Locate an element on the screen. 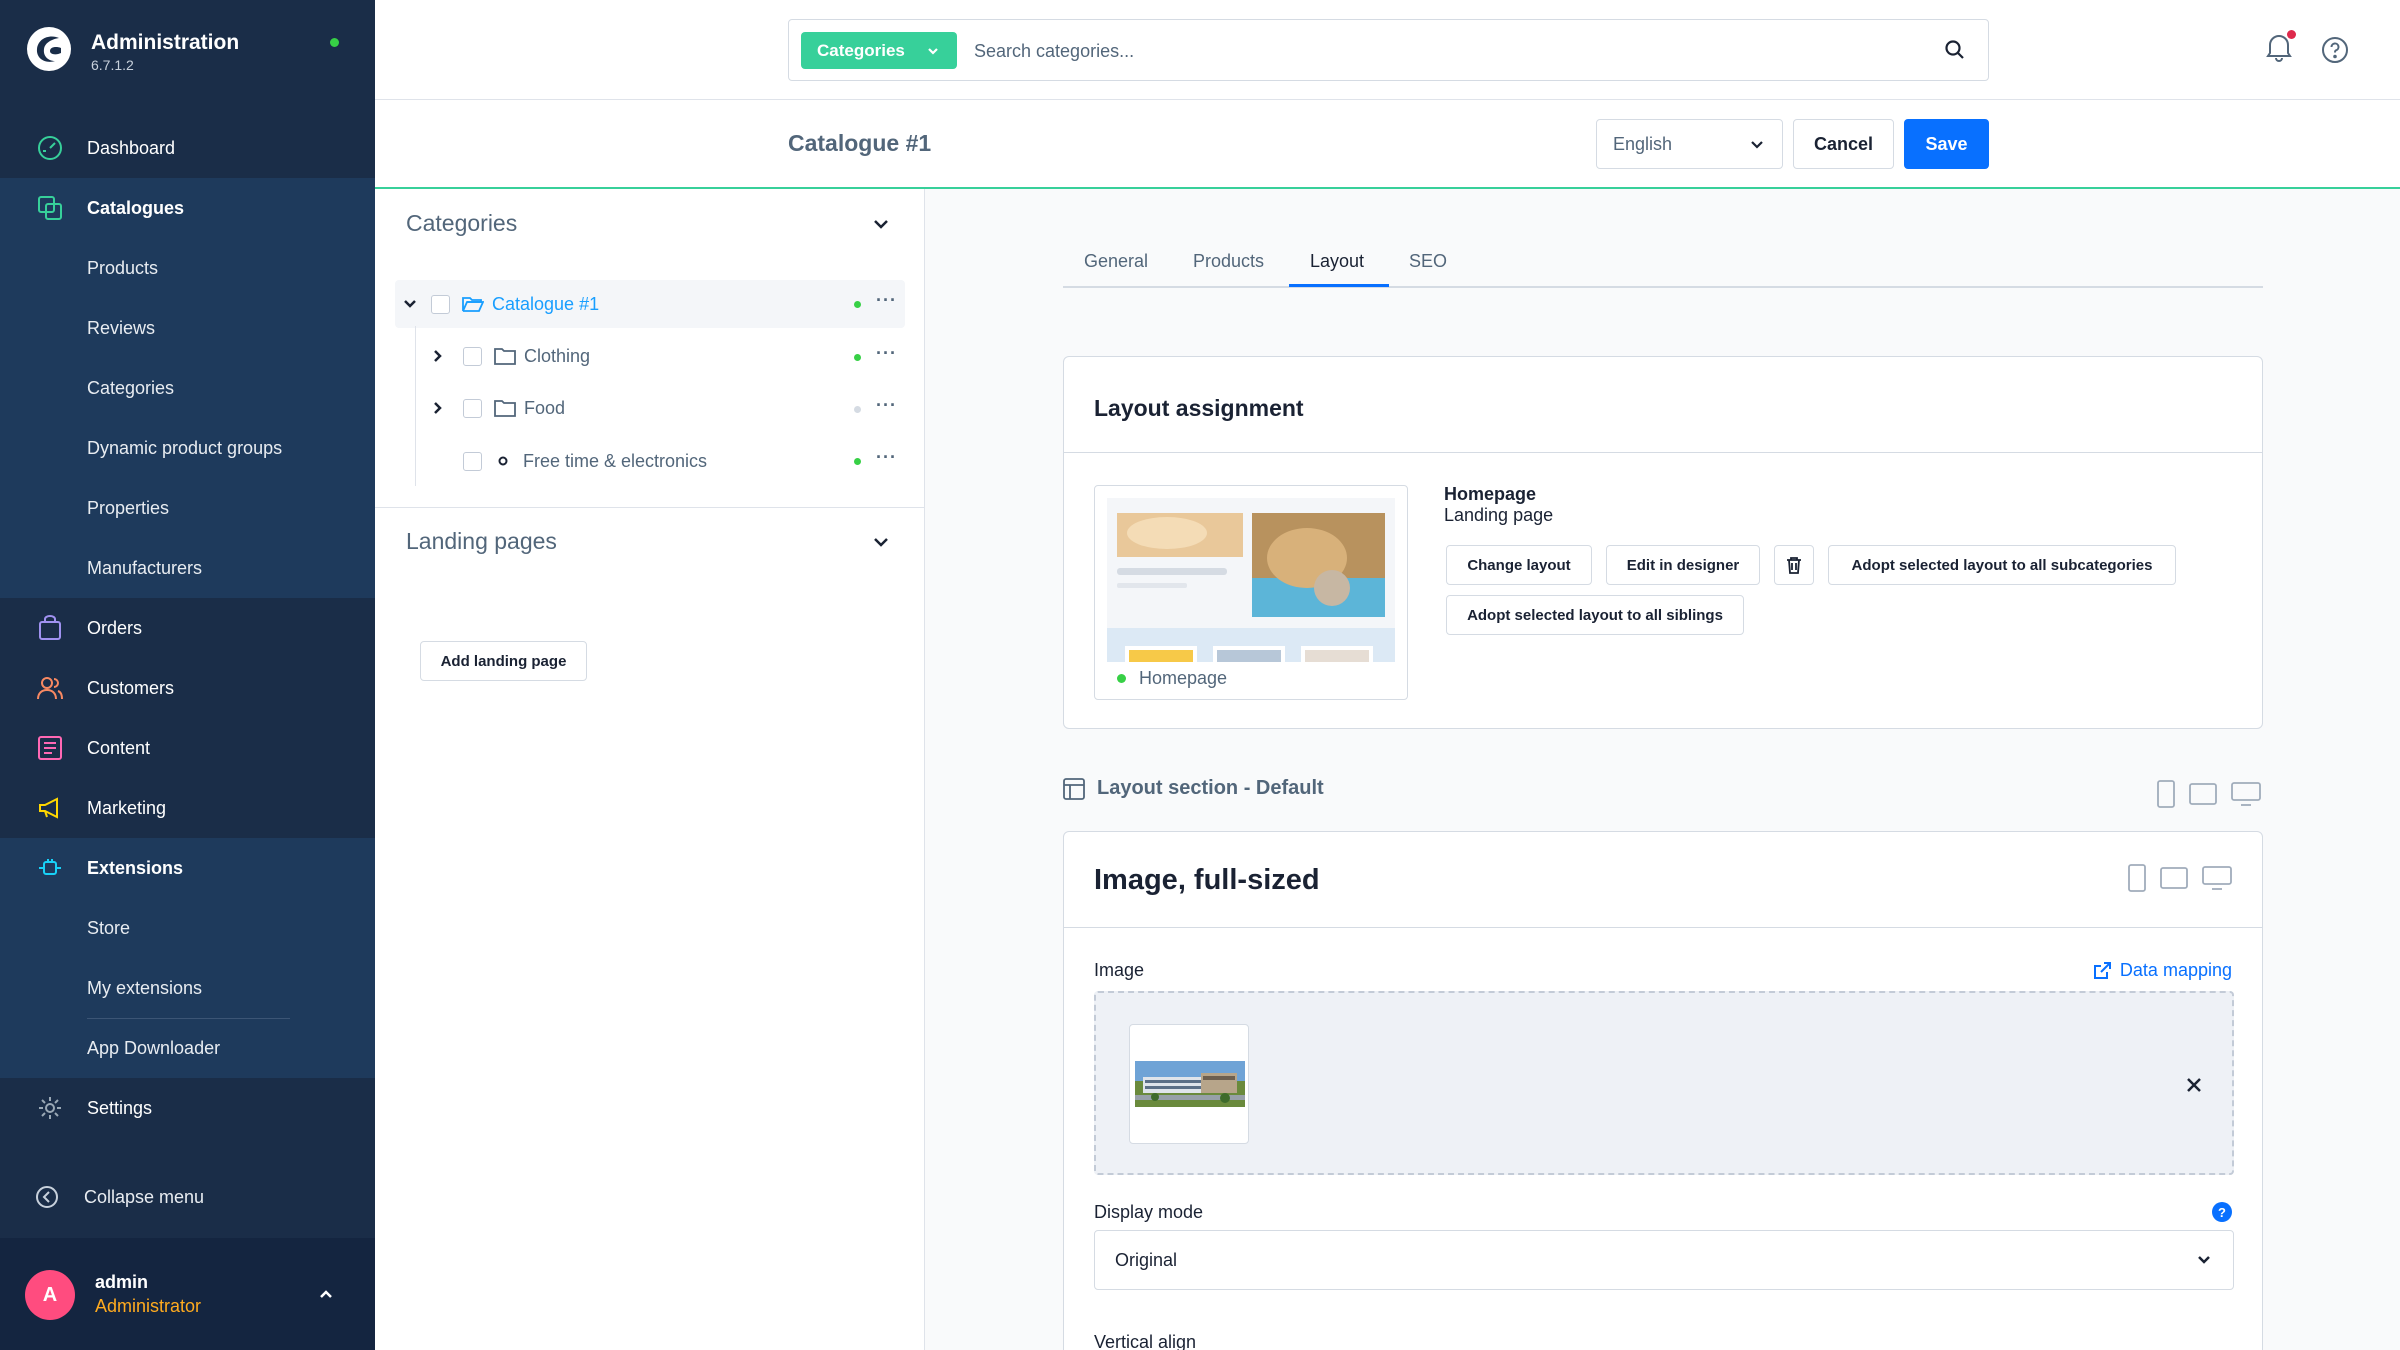 The height and width of the screenshot is (1350, 2400). global-search: Categories is located at coordinates (1388, 50).